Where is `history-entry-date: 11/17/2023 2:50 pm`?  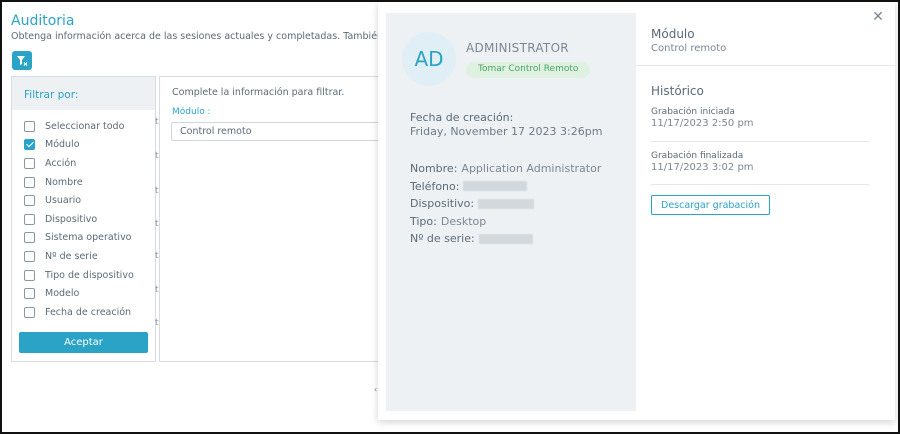 history-entry-date: 11/17/2023 2:50 pm is located at coordinates (702, 123).